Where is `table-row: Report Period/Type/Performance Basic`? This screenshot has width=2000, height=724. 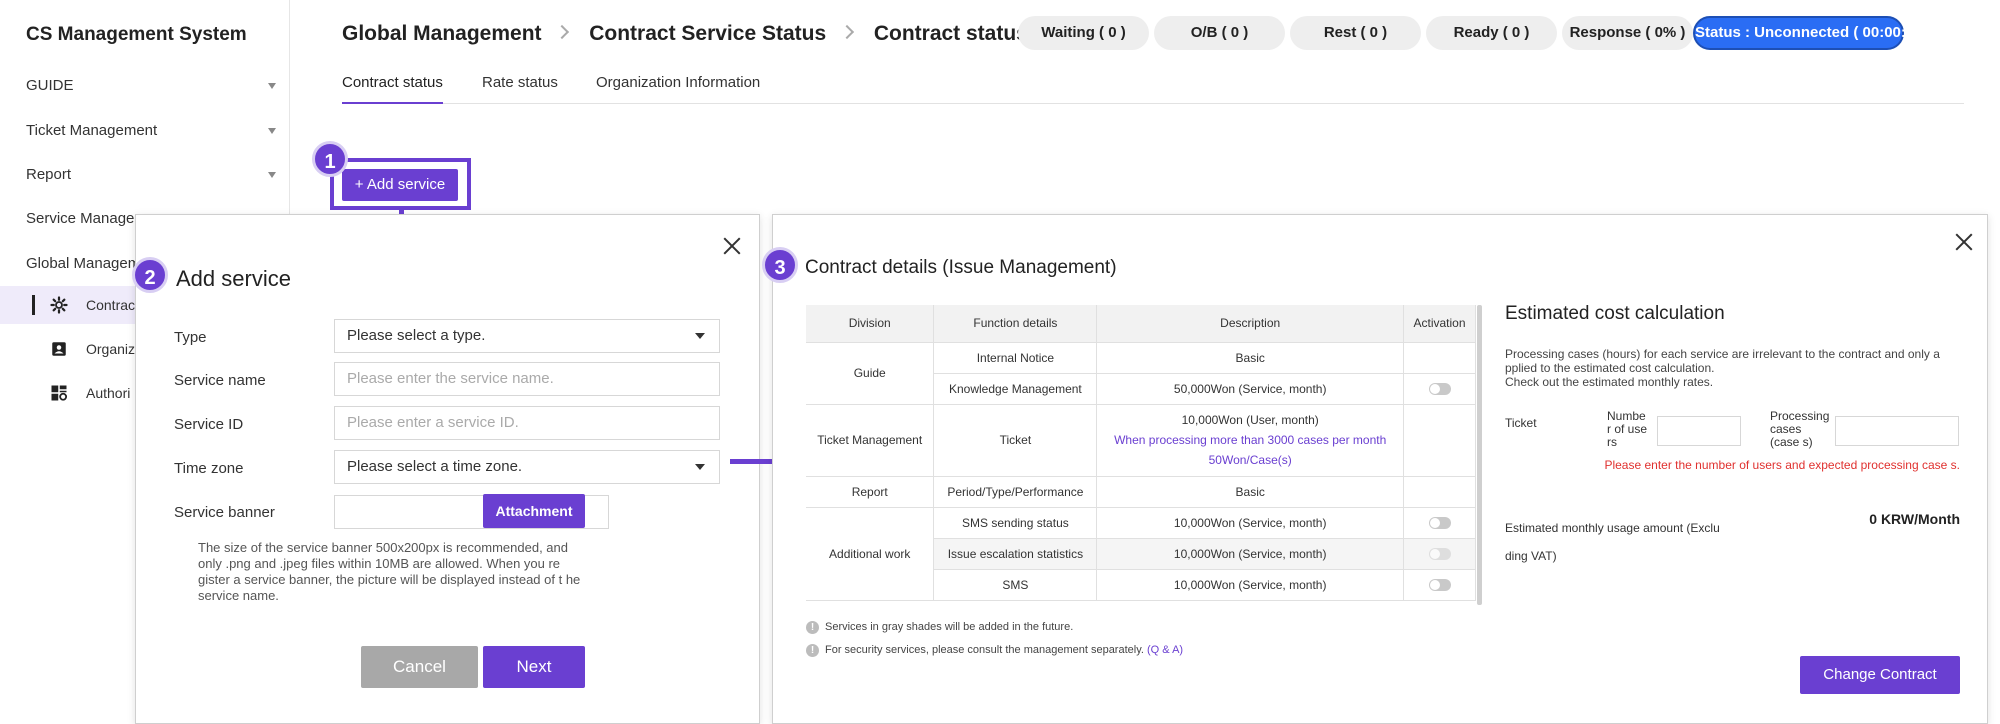
table-row: Report Period/Type/Performance Basic is located at coordinates (1141, 492).